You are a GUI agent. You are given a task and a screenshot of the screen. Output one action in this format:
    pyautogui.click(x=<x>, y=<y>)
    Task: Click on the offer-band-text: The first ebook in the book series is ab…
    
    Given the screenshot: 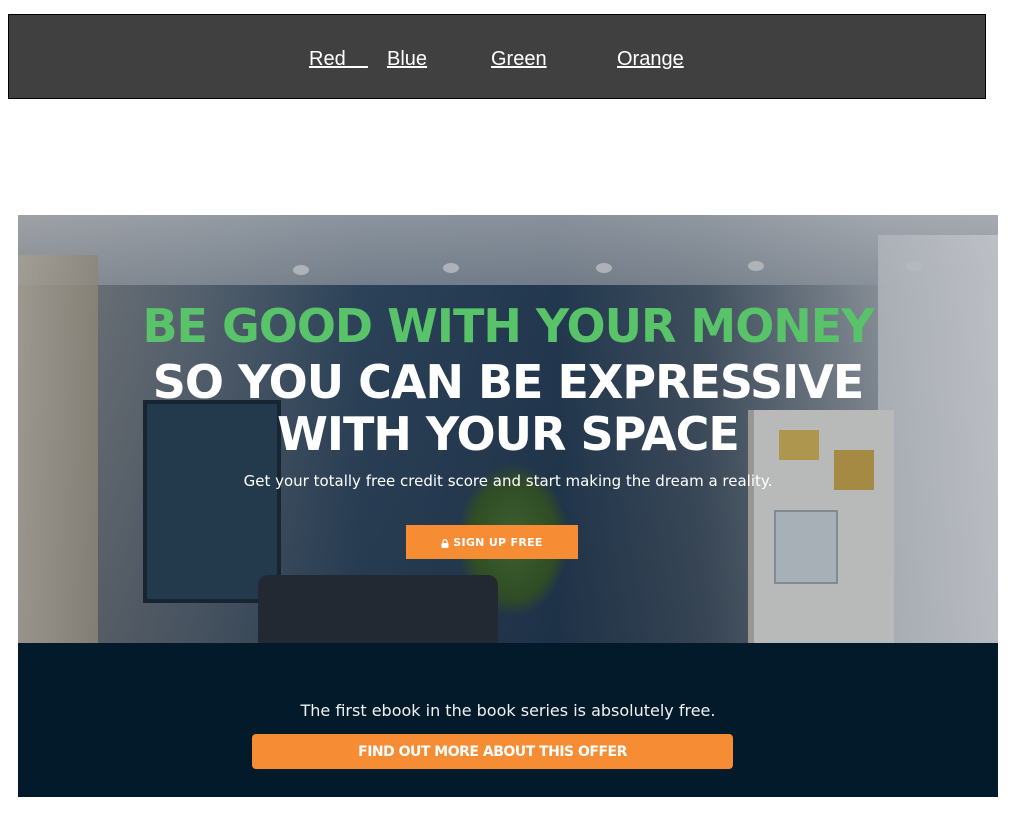 What is the action you would take?
    pyautogui.click(x=508, y=710)
    